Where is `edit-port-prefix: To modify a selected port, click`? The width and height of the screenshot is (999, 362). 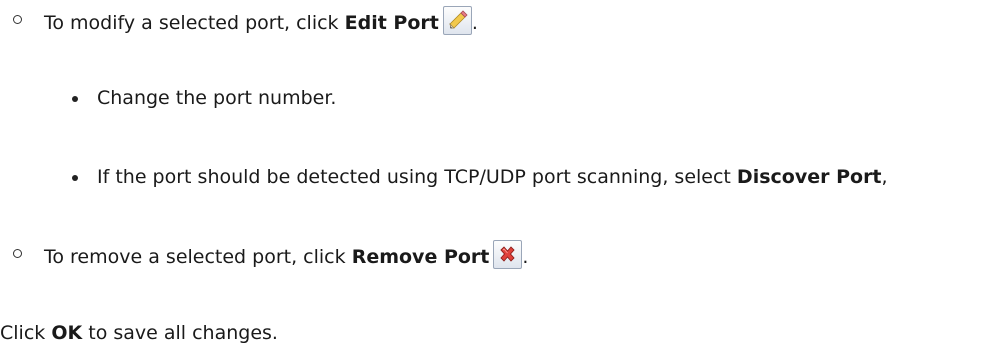
edit-port-prefix: To modify a selected port, click is located at coordinates (194, 23).